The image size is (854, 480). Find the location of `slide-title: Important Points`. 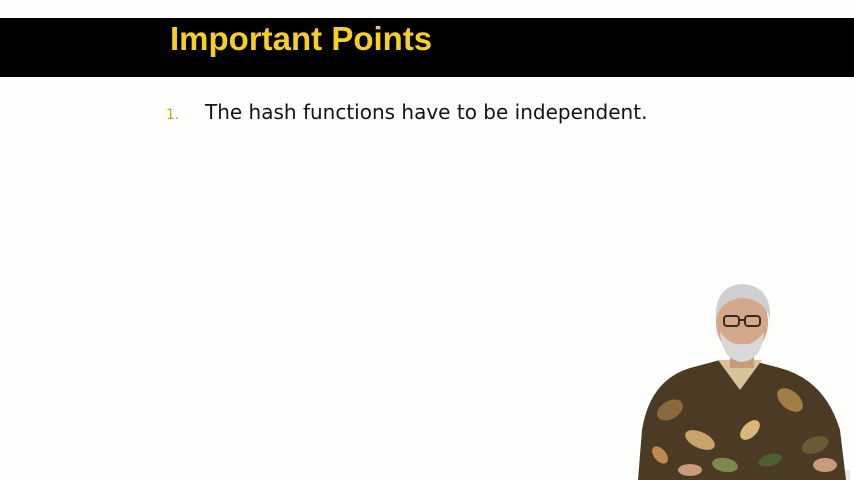

slide-title: Important Points is located at coordinates (301, 38).